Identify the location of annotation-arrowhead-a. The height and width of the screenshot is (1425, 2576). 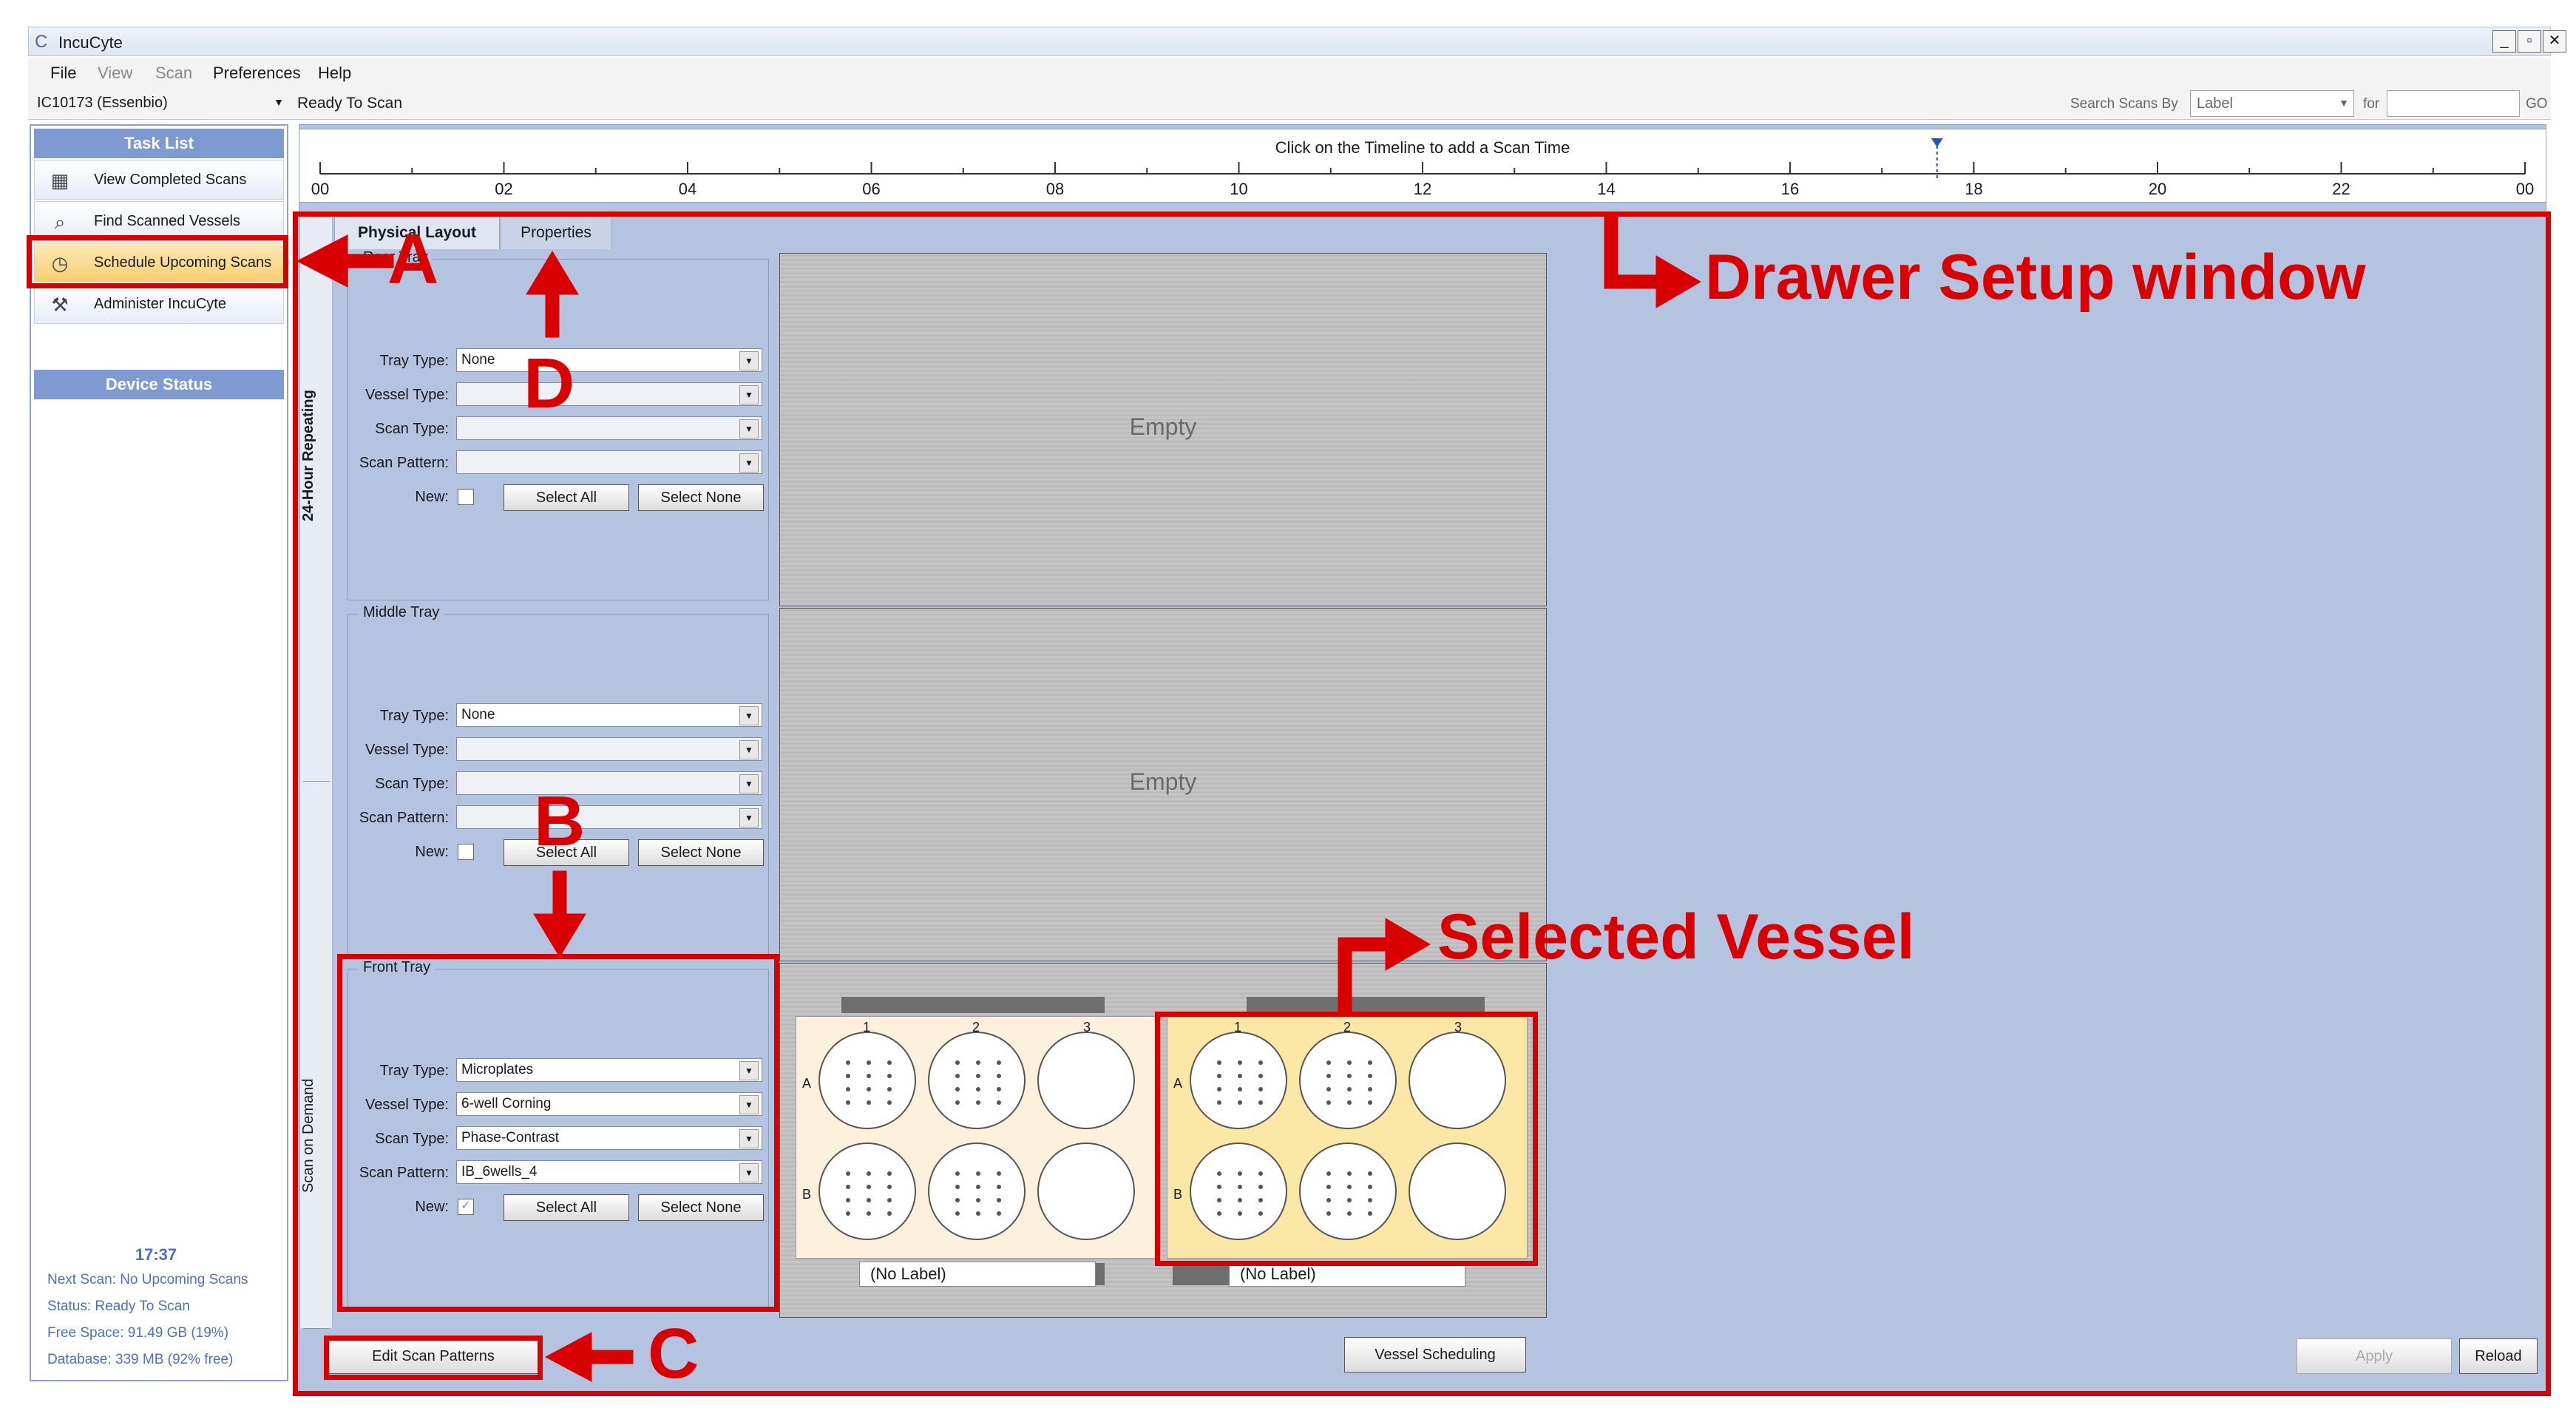
(322, 261).